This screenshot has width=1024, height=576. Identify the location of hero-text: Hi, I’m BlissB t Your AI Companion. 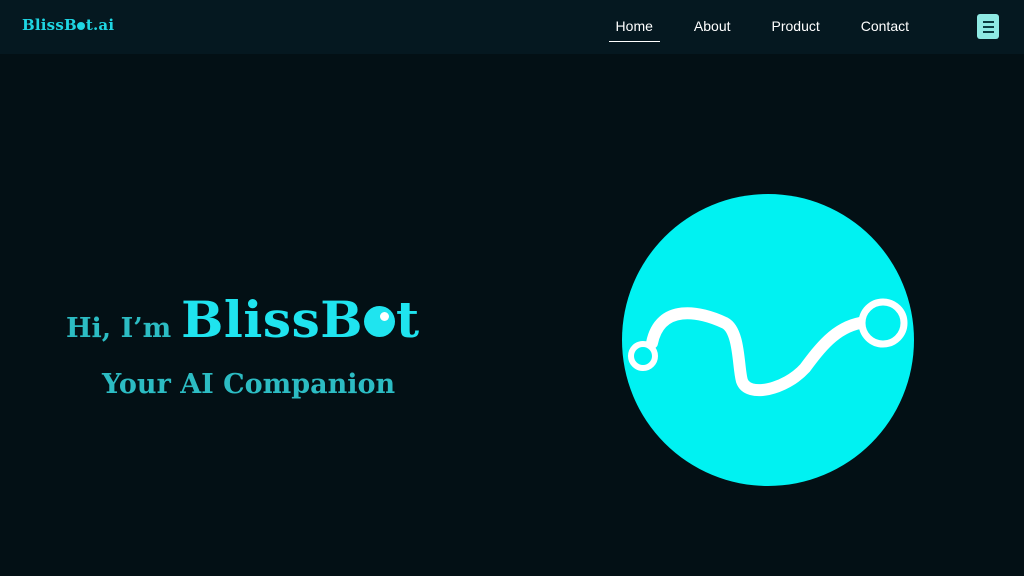
(256, 345).